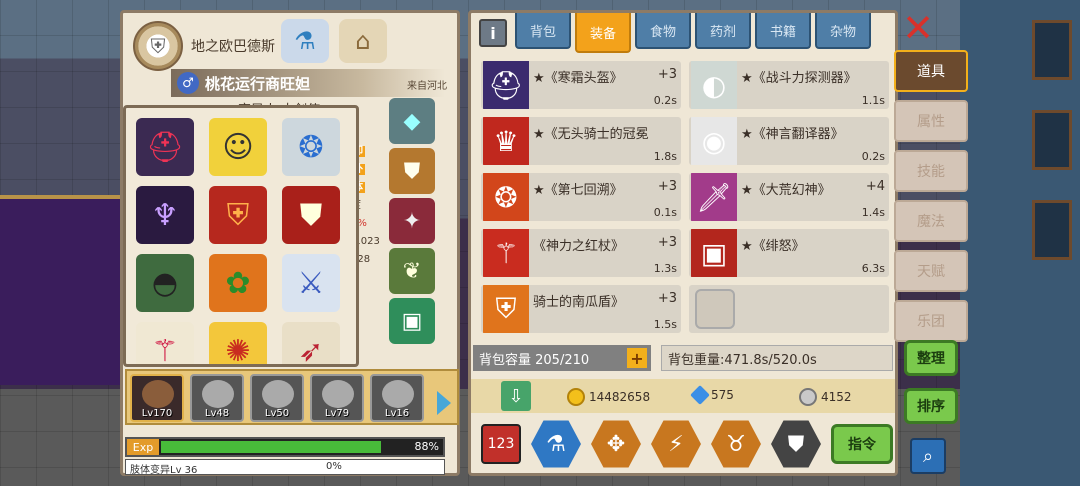 This screenshot has height=486, width=1080. I want to click on helmet-icon: ⛑, so click(506, 85).